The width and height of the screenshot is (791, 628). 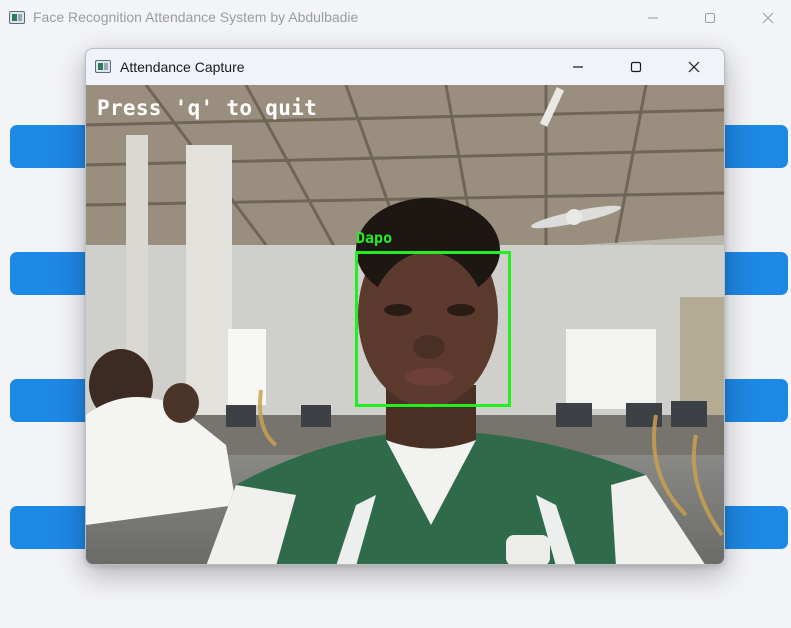 What do you see at coordinates (405, 67) in the screenshot?
I see `popup-title-bar: Attendance Capture` at bounding box center [405, 67].